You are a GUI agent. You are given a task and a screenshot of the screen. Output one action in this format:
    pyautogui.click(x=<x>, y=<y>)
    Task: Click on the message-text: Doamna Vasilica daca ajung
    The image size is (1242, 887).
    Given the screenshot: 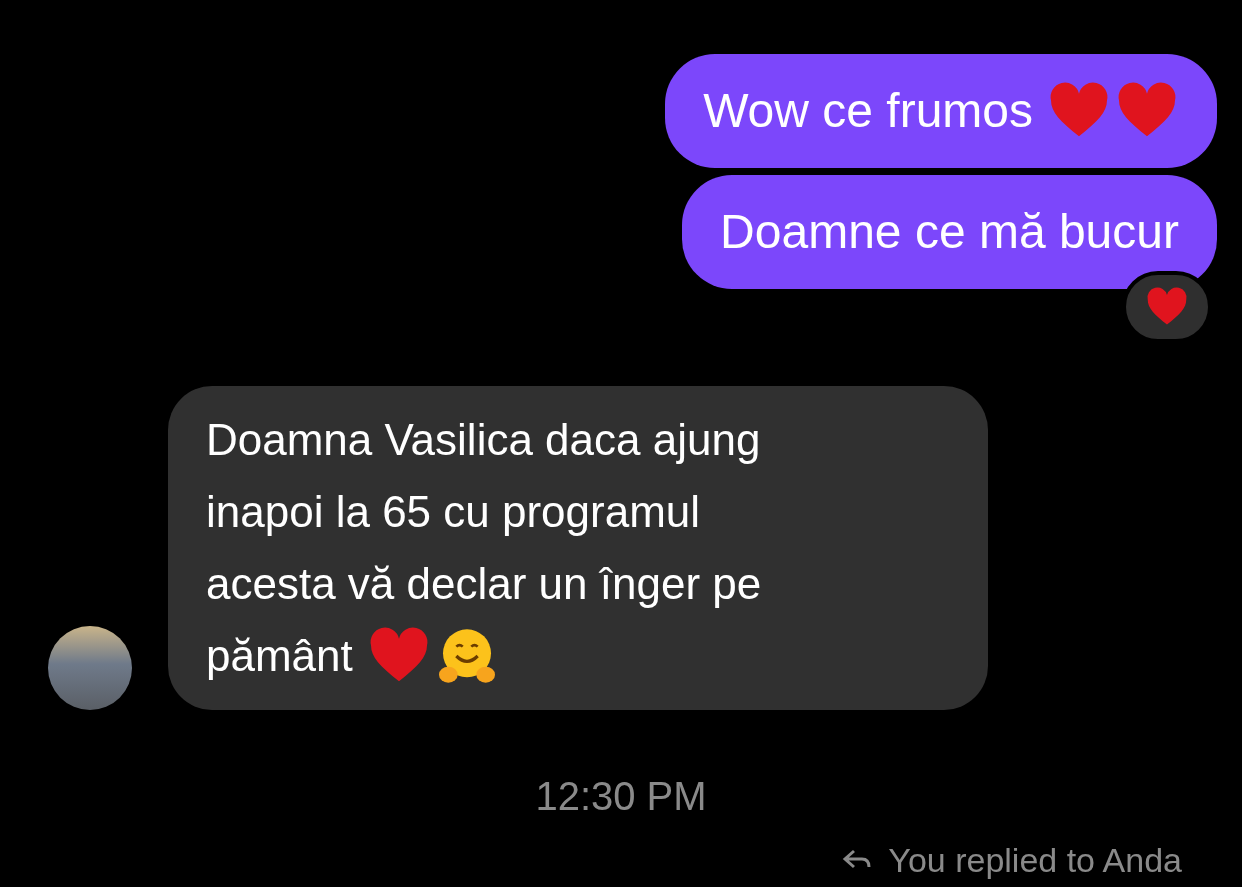 What is the action you would take?
    pyautogui.click(x=483, y=440)
    